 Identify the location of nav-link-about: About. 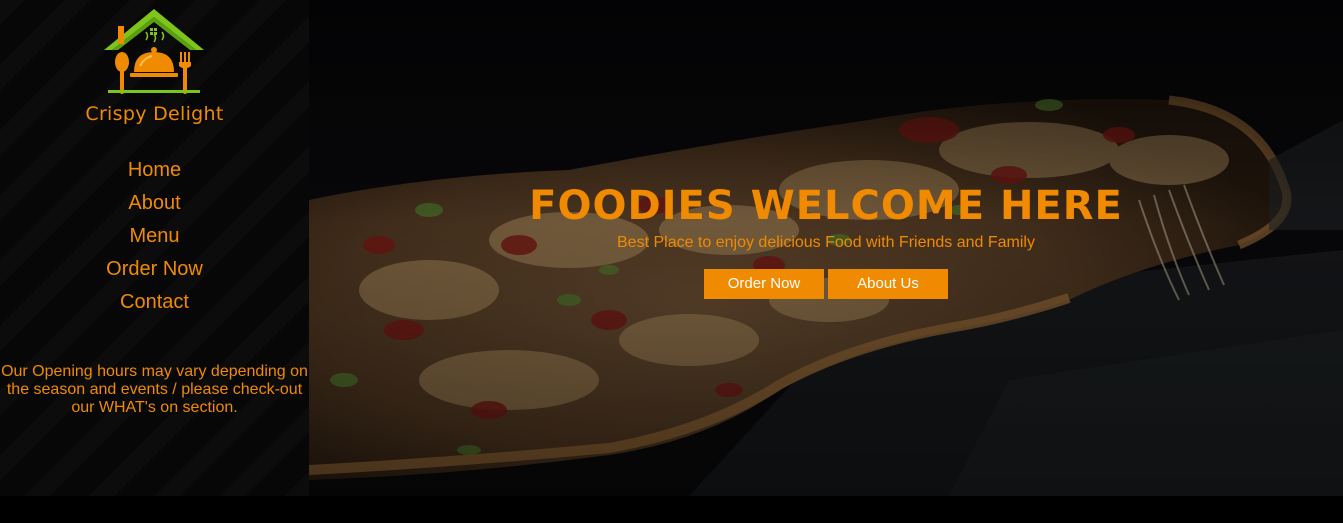
(154, 203).